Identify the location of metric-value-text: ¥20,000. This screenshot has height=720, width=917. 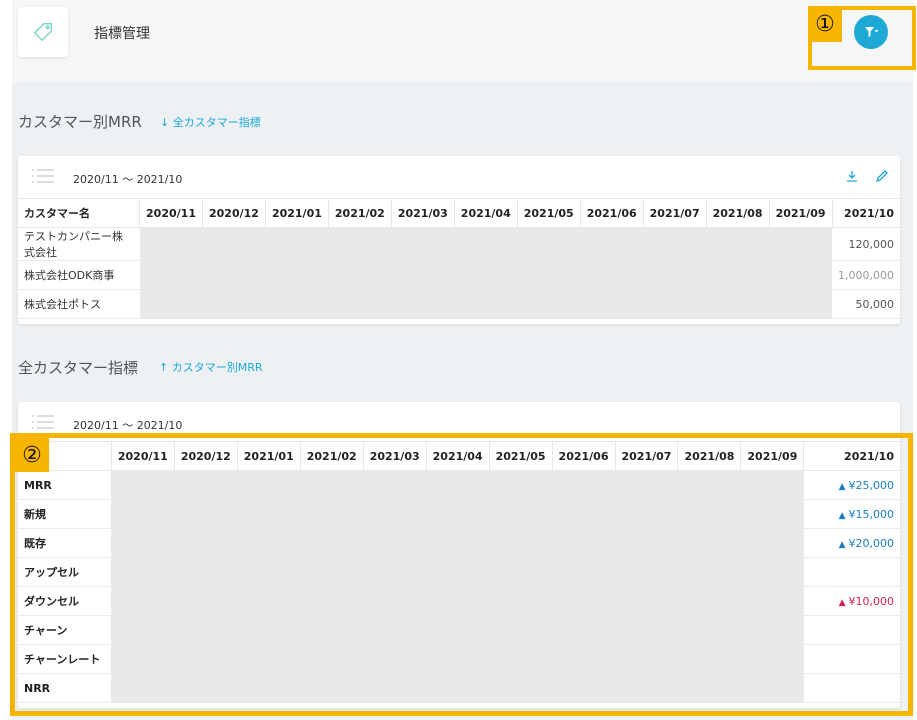
(871, 543).